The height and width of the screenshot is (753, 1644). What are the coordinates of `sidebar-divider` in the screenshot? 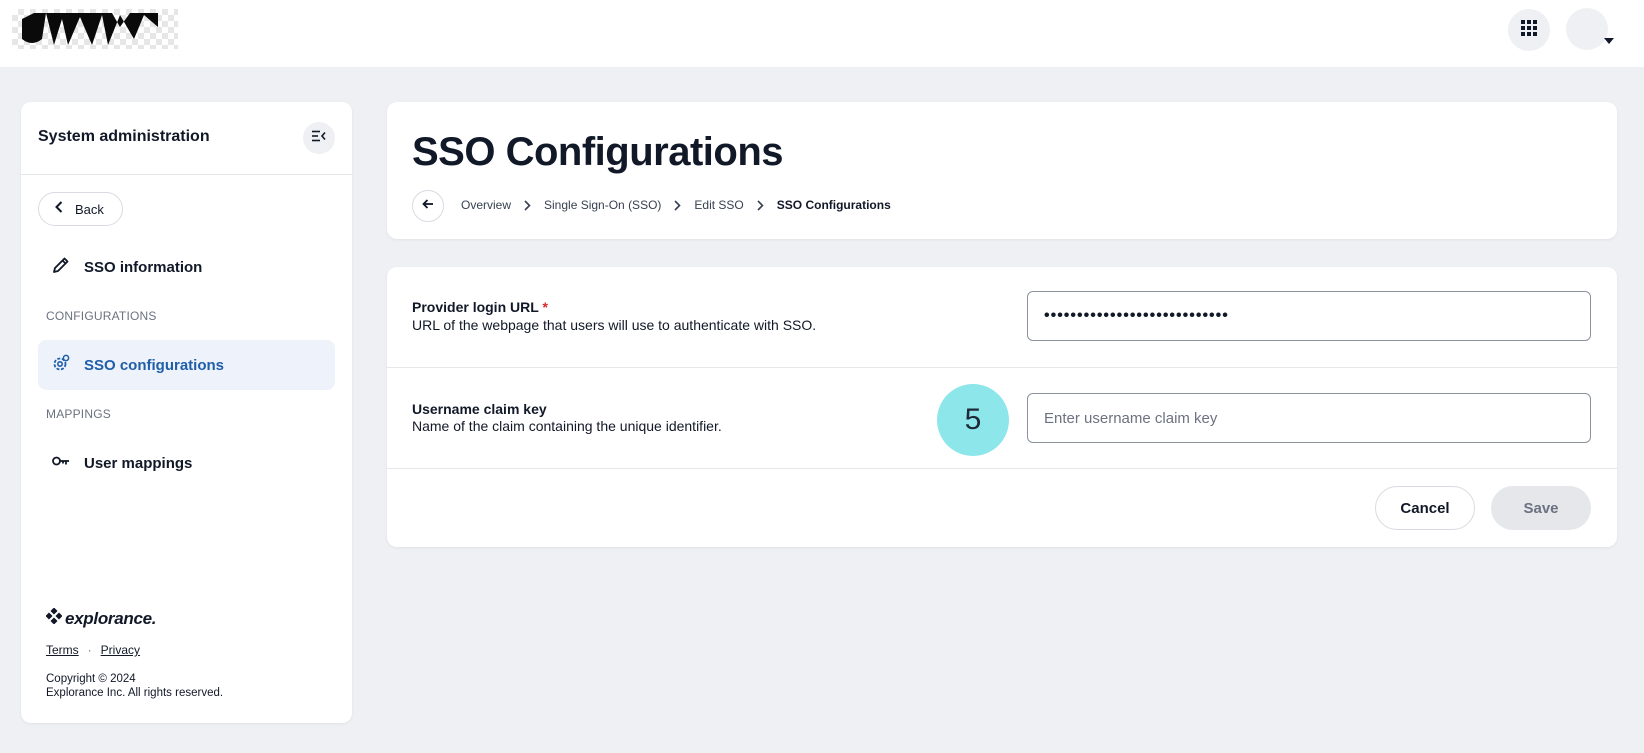 It's located at (186, 174).